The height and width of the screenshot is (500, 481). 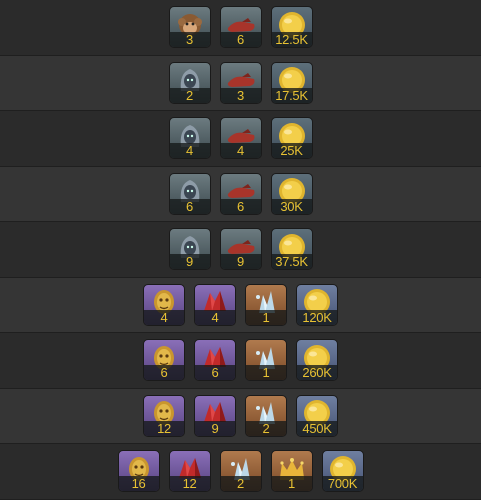 What do you see at coordinates (291, 95) in the screenshot?
I see `item-count: 17.5K` at bounding box center [291, 95].